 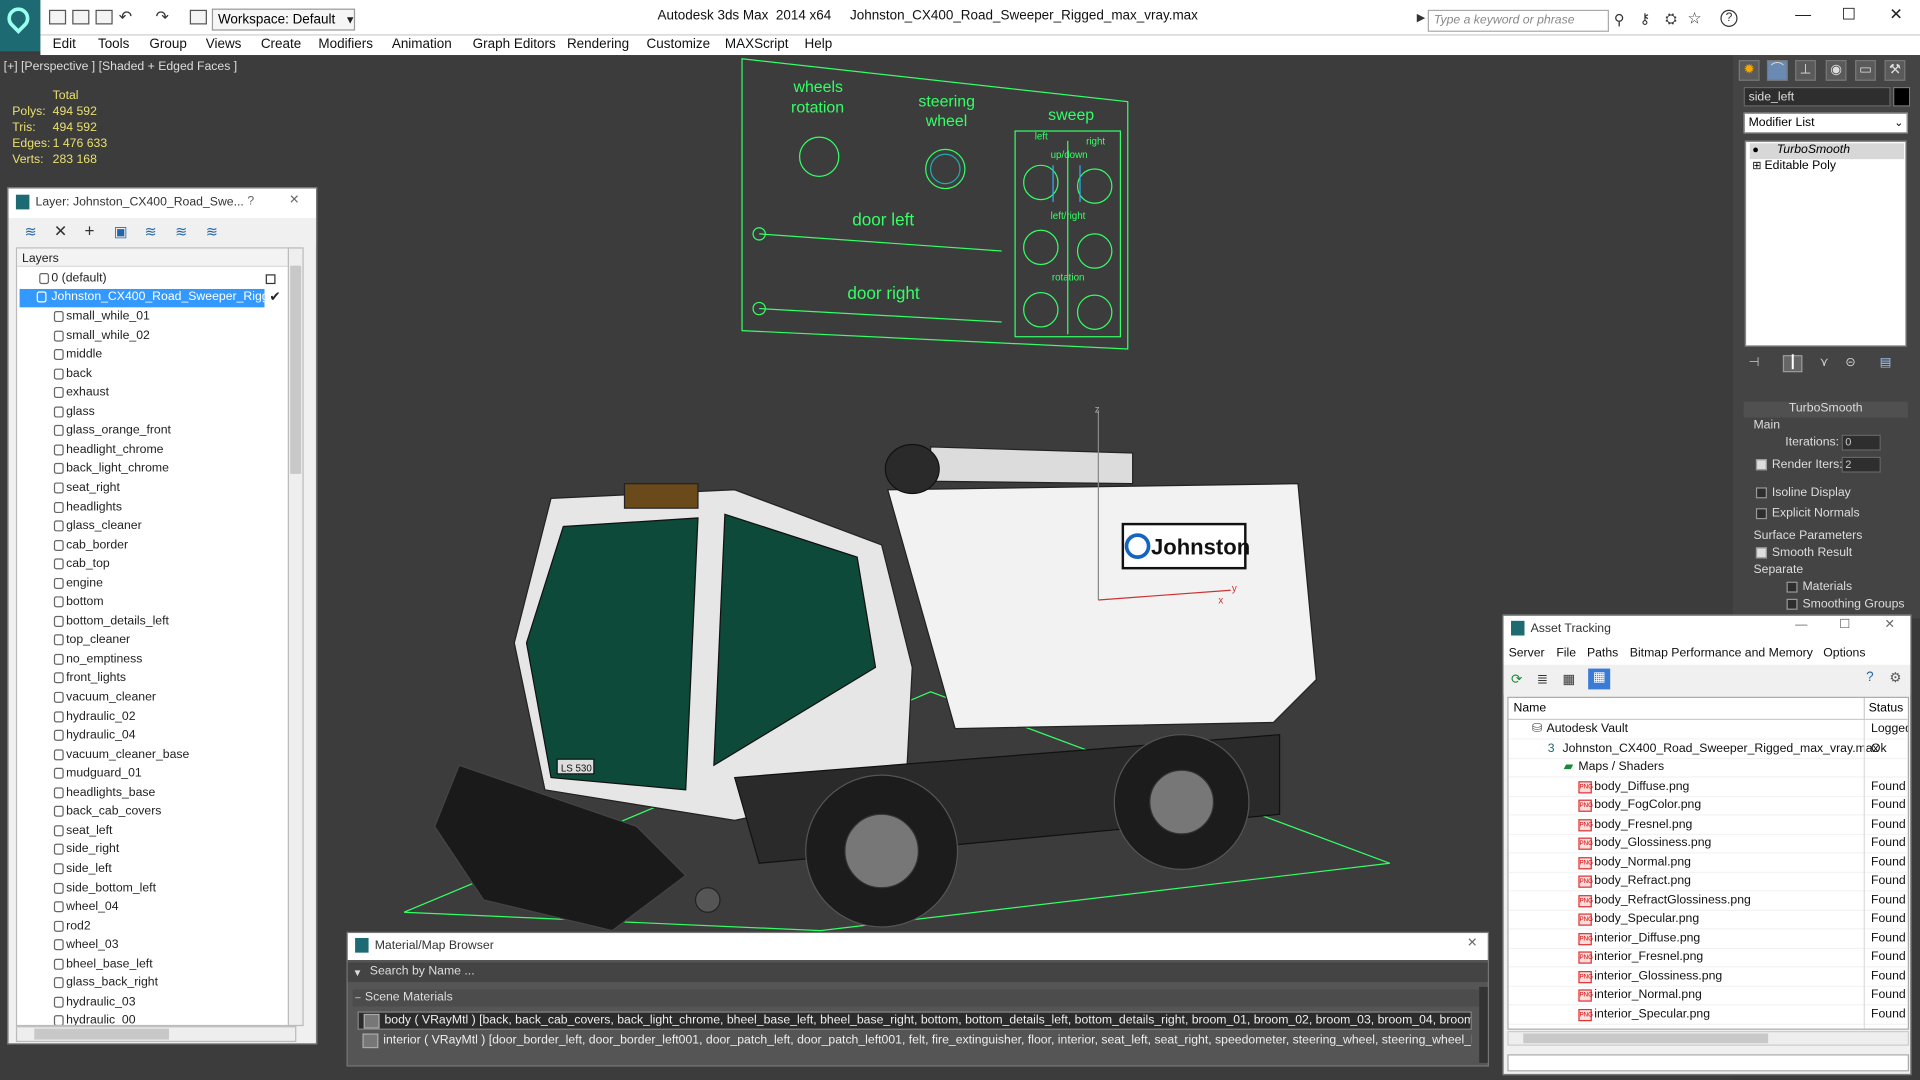 What do you see at coordinates (151, 927) in the screenshot?
I see `layer-row: rod2` at bounding box center [151, 927].